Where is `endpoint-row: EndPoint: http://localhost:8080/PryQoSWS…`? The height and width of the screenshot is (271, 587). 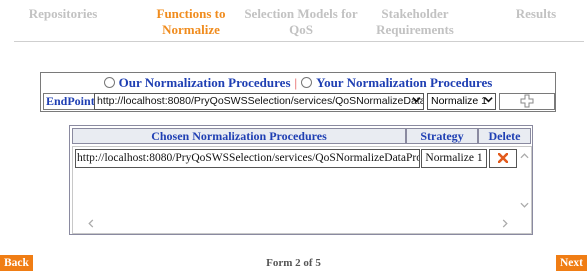 endpoint-row: EndPoint: http://localhost:8080/PryQoSWS… is located at coordinates (298, 101).